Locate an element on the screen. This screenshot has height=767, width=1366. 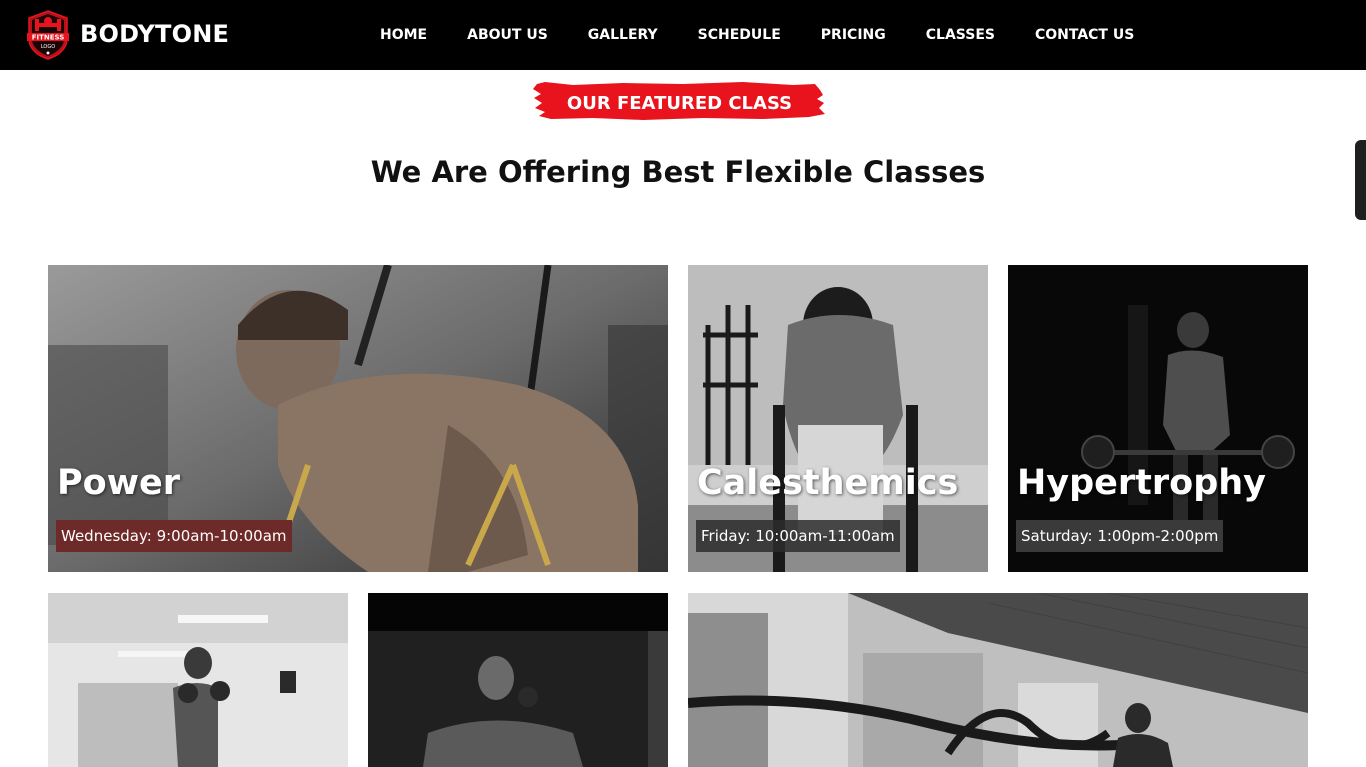
nav-contact-us: CONTACT US is located at coordinates (1084, 35).